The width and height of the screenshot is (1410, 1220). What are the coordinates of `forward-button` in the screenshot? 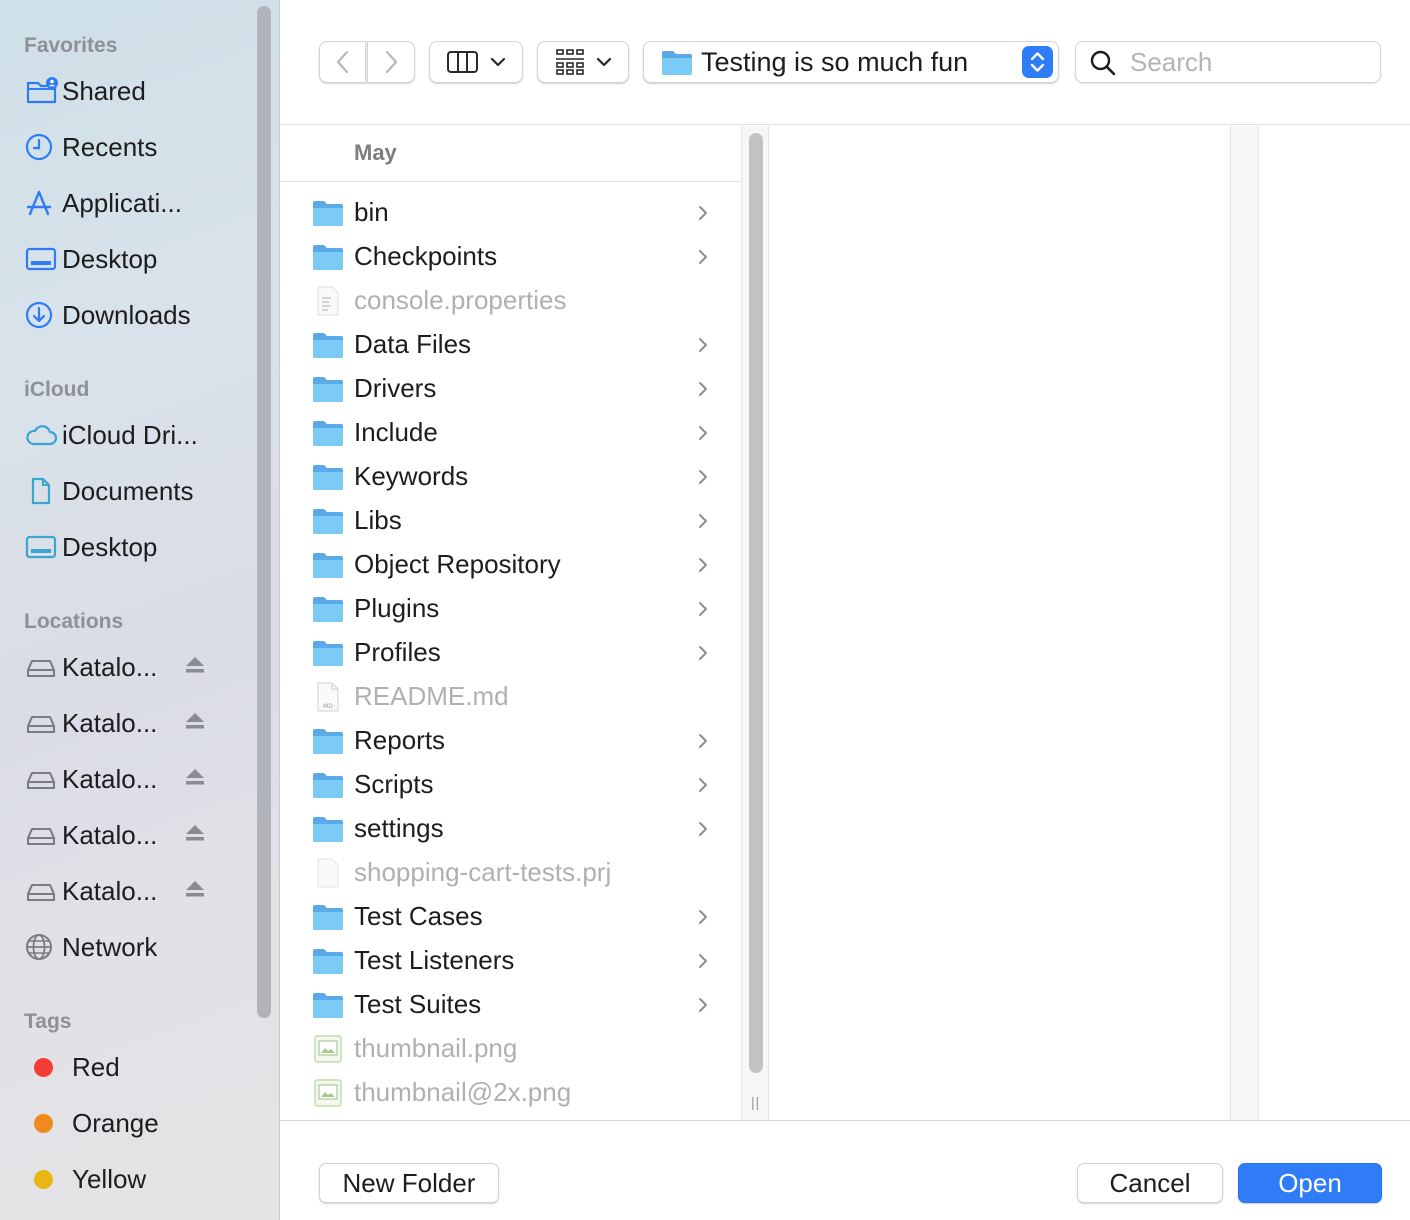 It's located at (391, 62).